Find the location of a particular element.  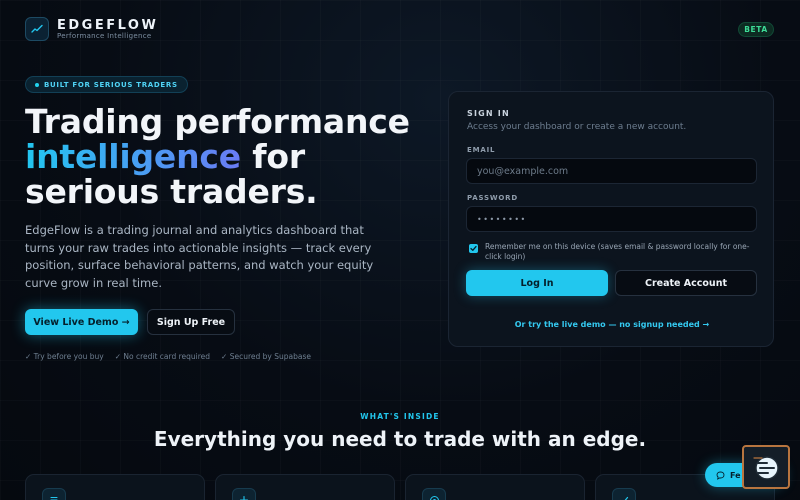

remember-me-checkbox is located at coordinates (473, 248).